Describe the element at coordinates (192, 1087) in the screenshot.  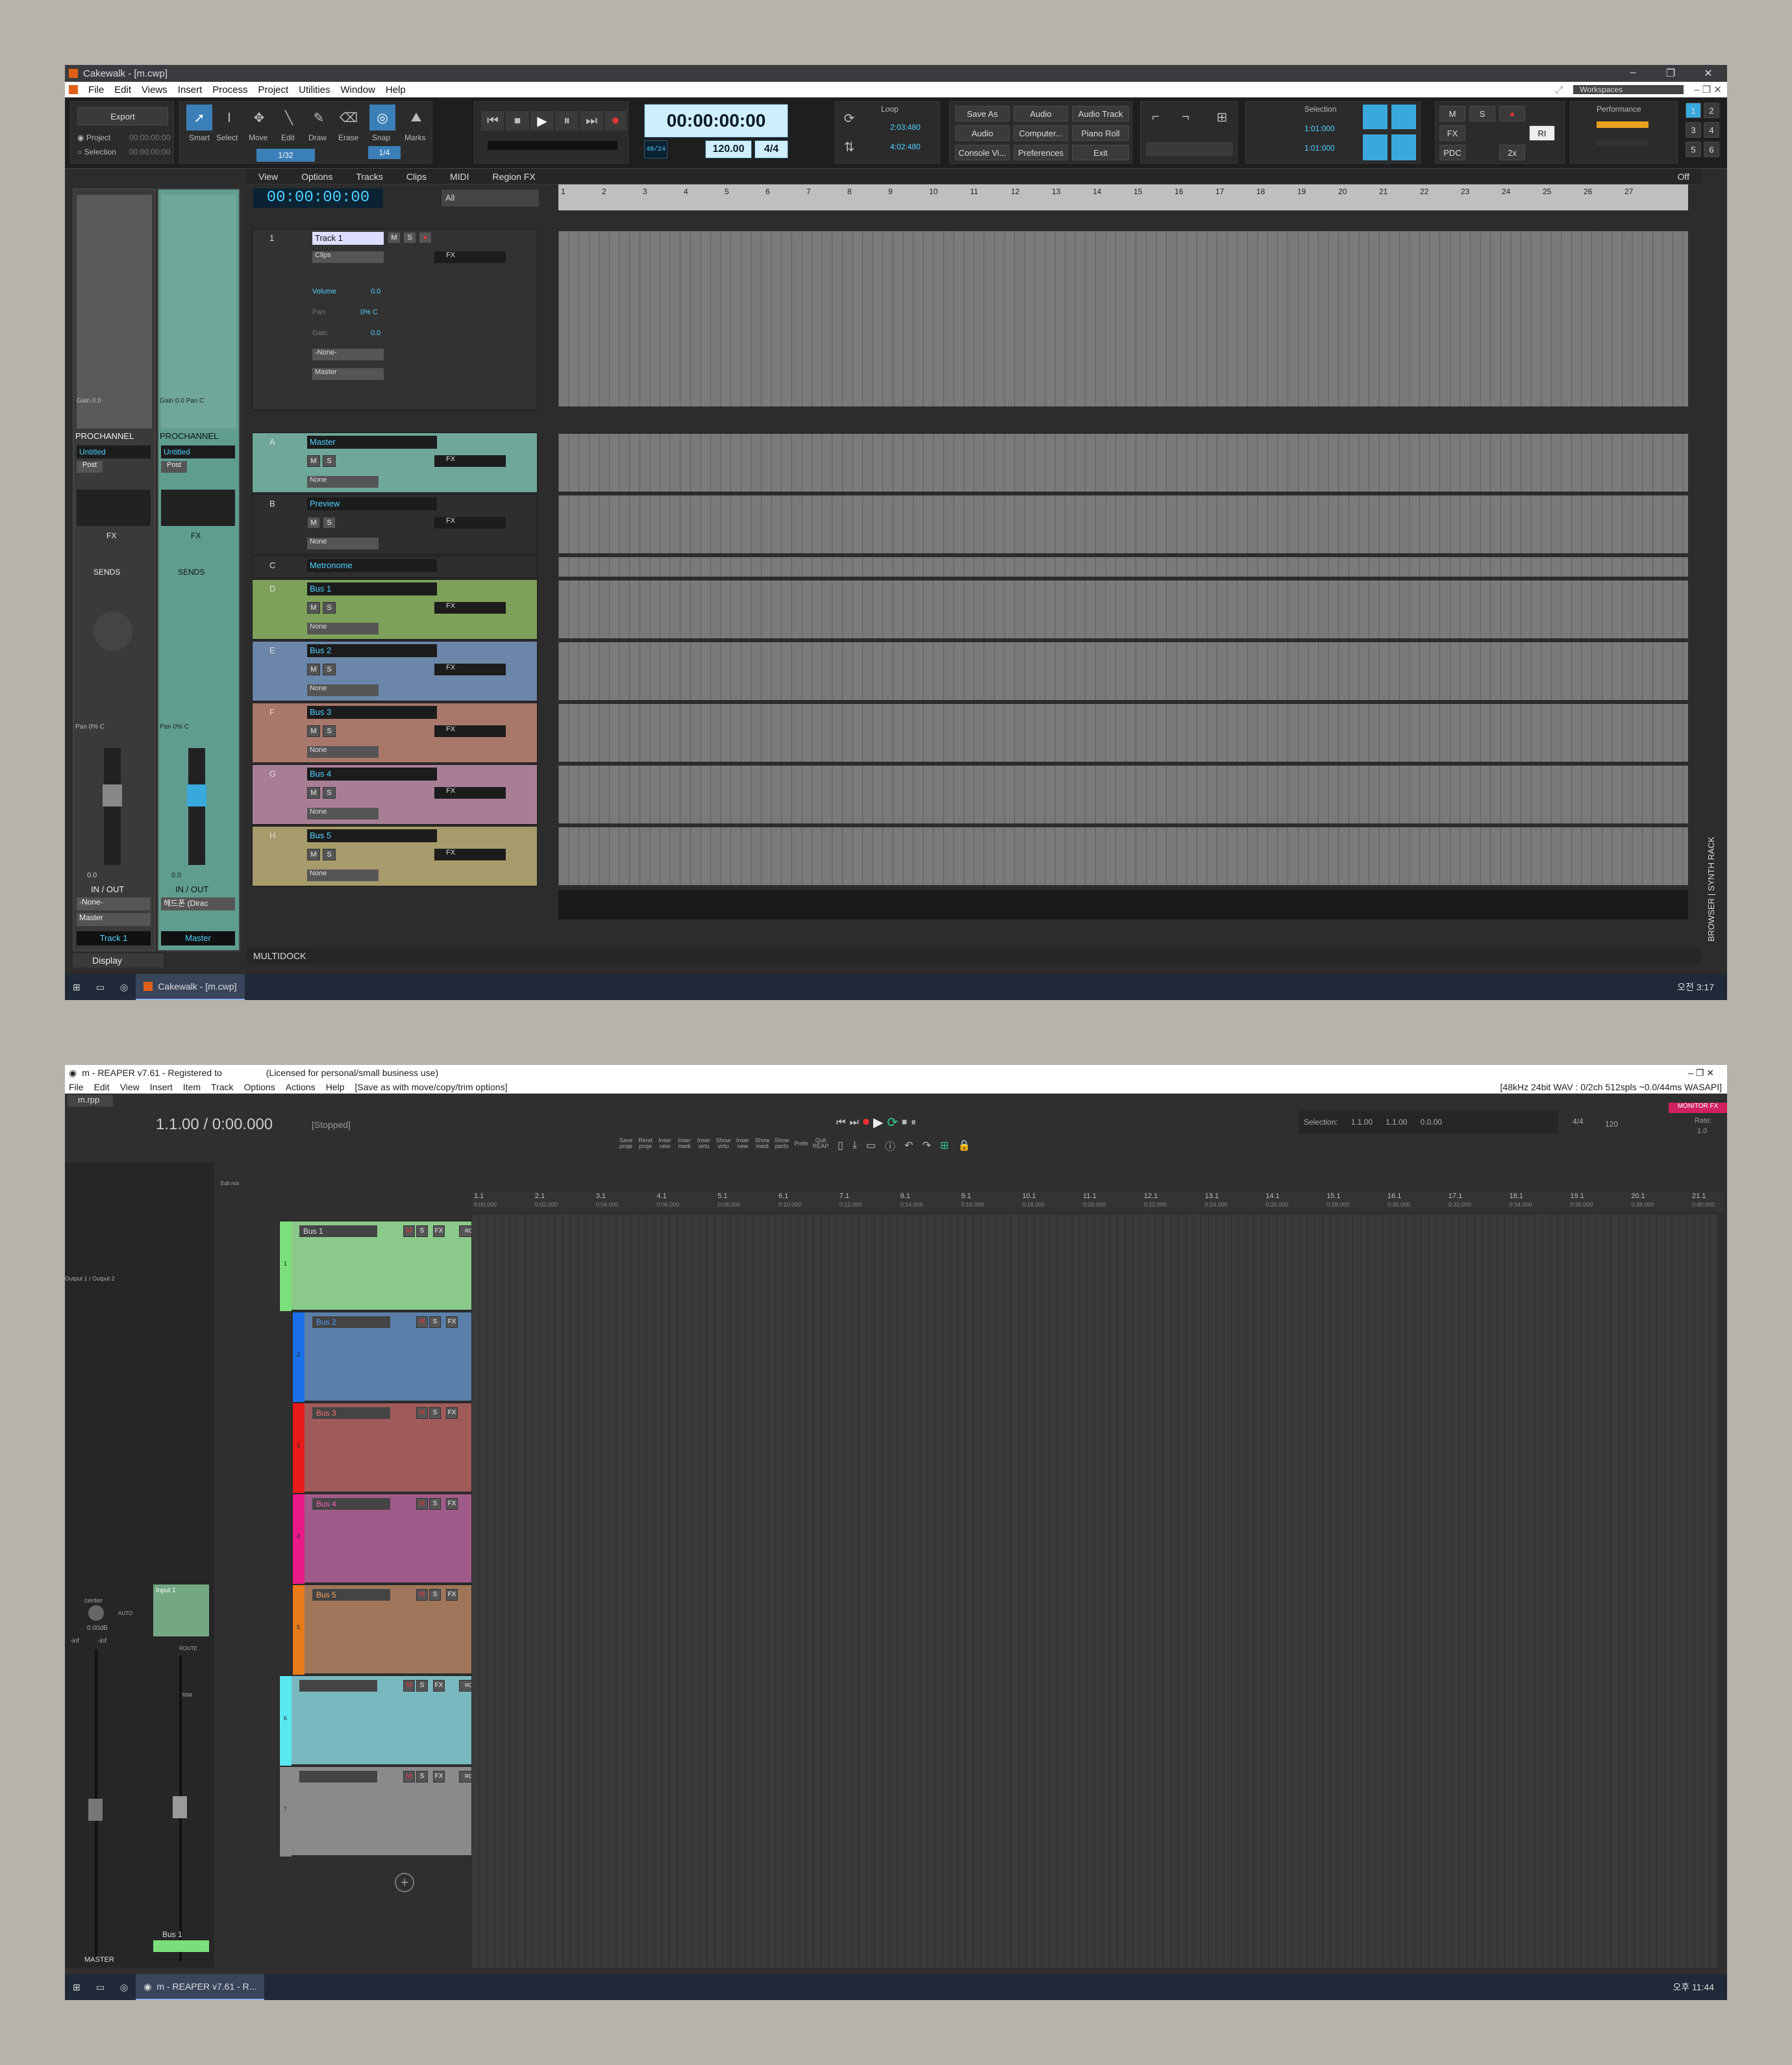
I see `rp-menu-item: Item` at that location.